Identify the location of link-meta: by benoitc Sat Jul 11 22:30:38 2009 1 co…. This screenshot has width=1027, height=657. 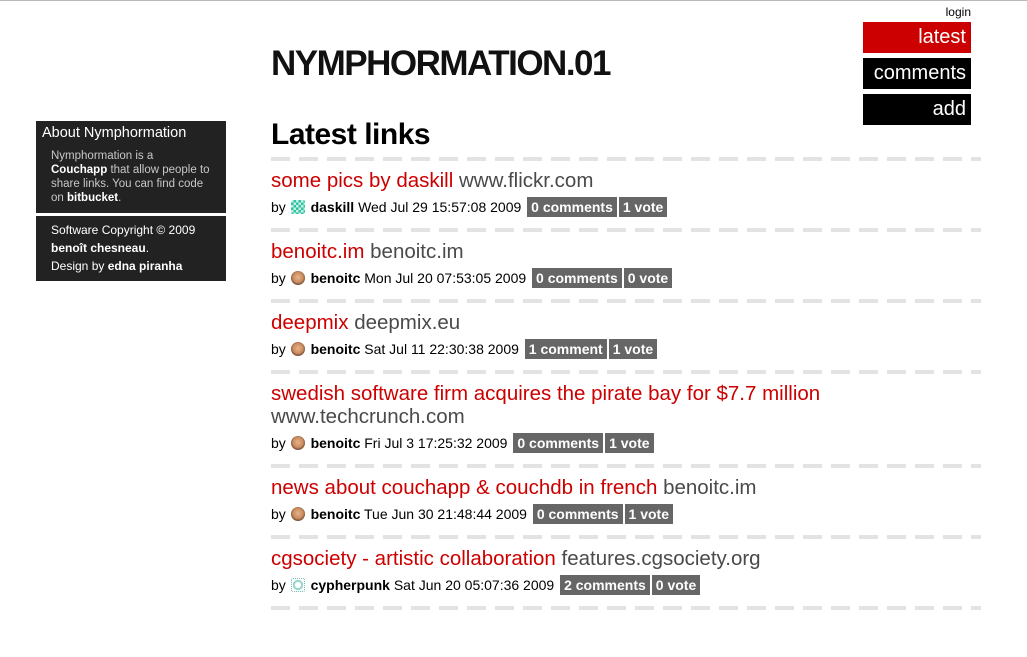
(626, 349).